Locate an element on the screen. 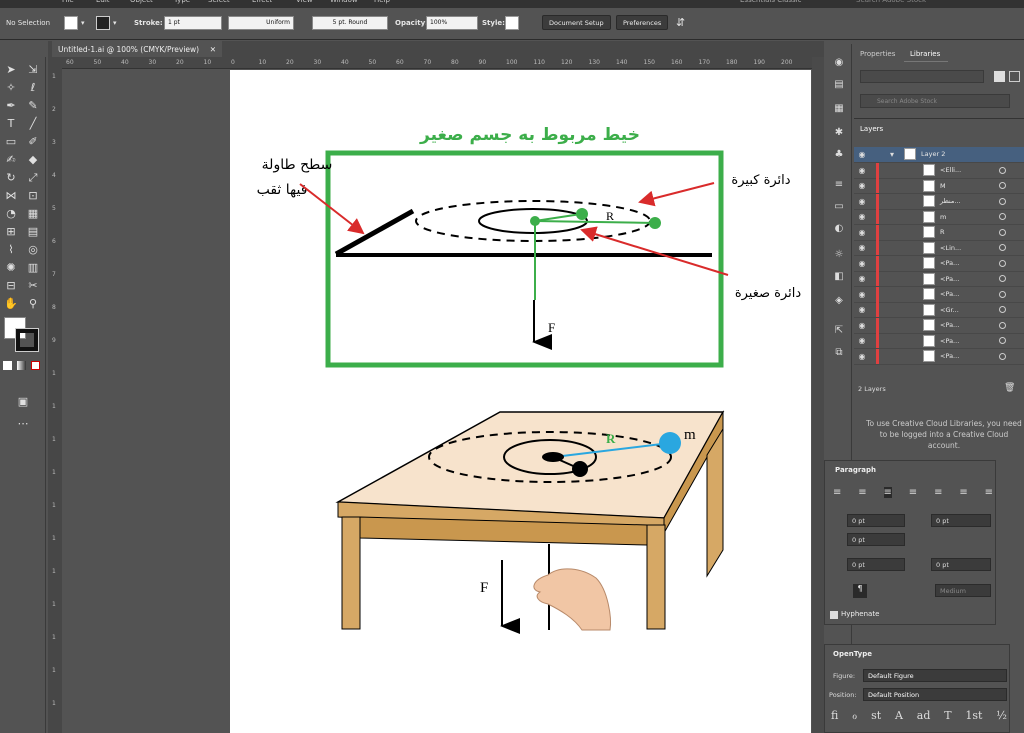 This screenshot has width=1024, height=733. opacity-field: 100% is located at coordinates (452, 22).